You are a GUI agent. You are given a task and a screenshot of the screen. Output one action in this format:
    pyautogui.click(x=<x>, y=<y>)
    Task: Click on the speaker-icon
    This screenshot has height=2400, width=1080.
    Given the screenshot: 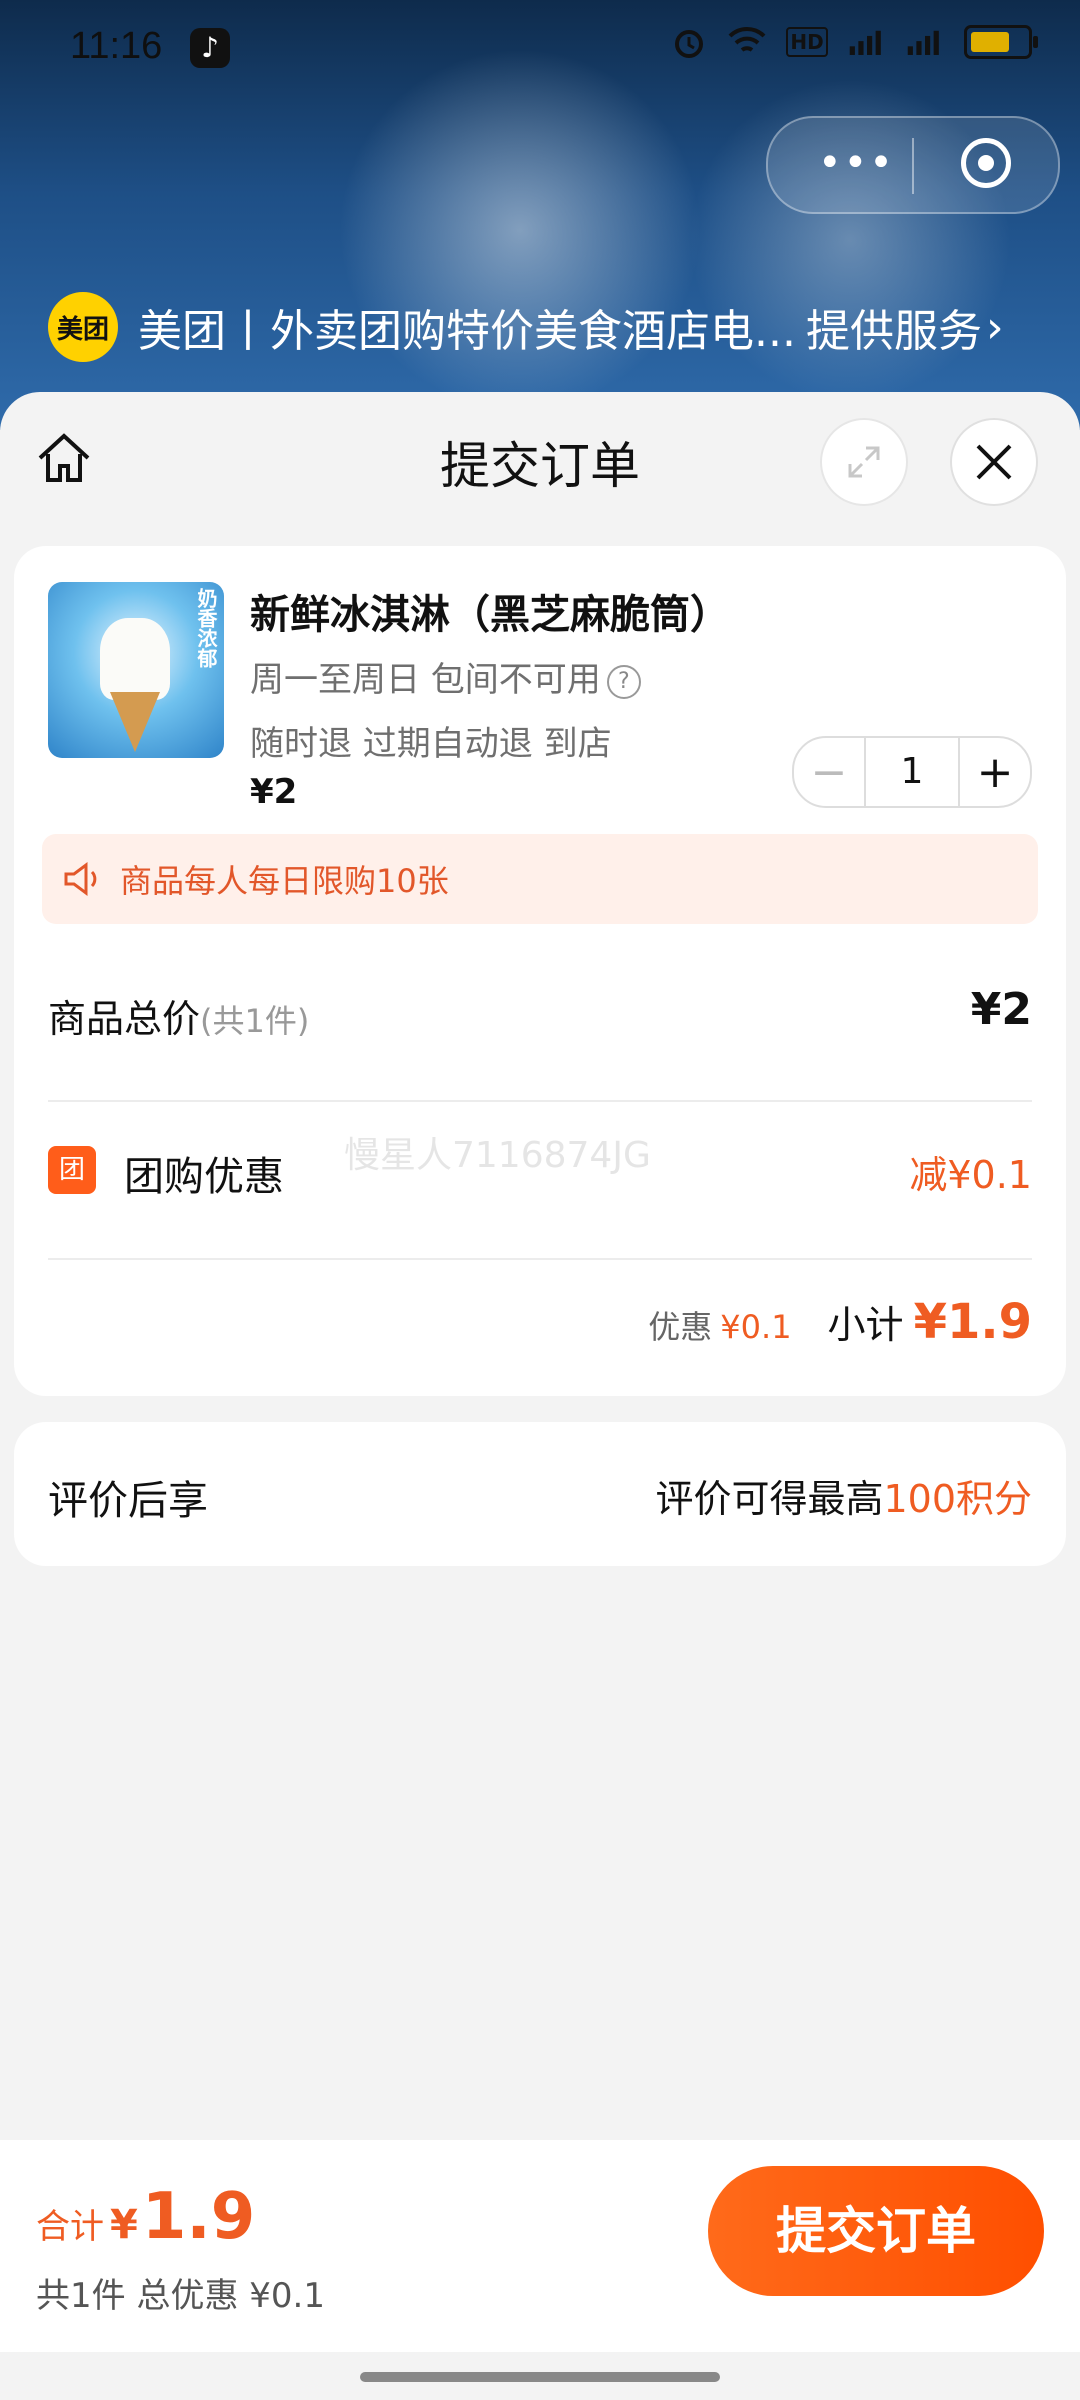 What is the action you would take?
    pyautogui.click(x=80, y=879)
    